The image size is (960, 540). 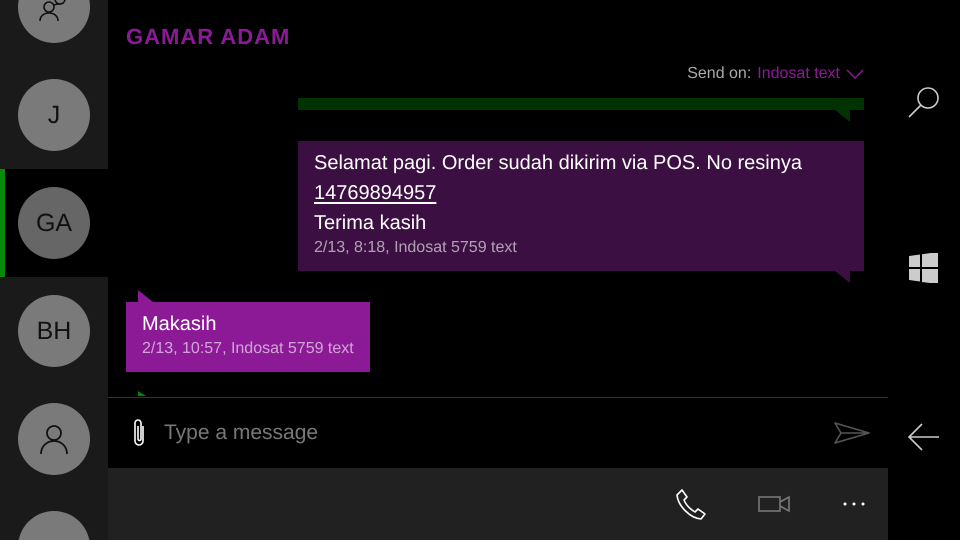 I want to click on send-on-label: Send on:, so click(x=719, y=74).